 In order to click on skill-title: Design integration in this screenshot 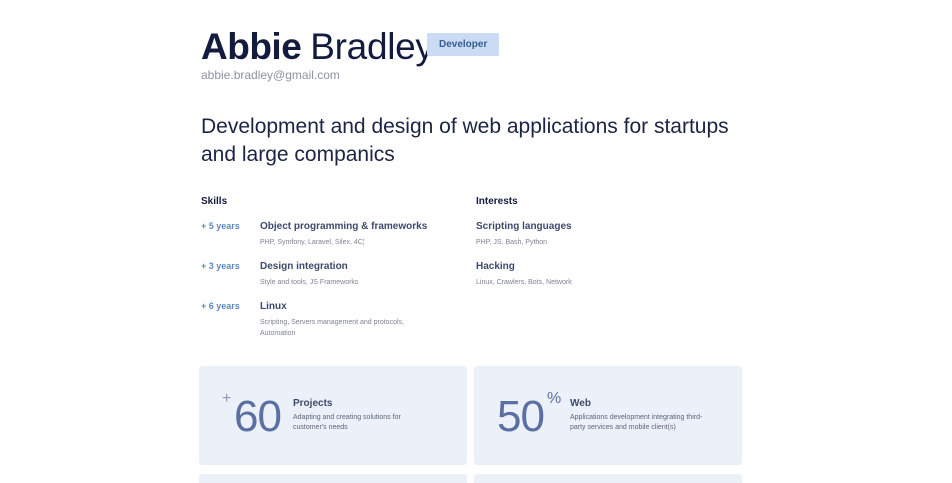, I will do `click(304, 266)`.